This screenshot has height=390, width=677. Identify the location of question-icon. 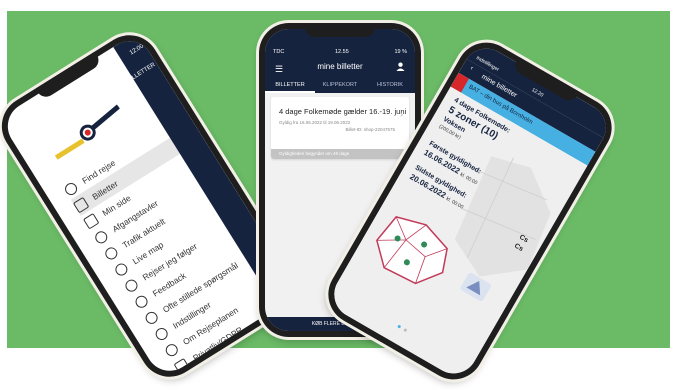
(151, 317).